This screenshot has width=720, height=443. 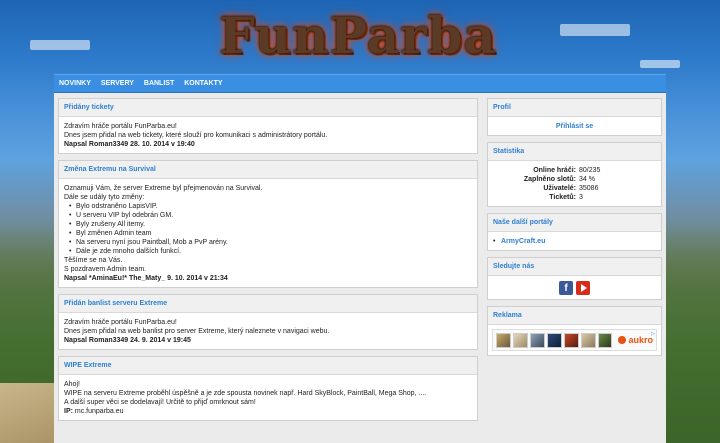 I want to click on stat-row: Online hráči: 80/235, so click(x=574, y=170).